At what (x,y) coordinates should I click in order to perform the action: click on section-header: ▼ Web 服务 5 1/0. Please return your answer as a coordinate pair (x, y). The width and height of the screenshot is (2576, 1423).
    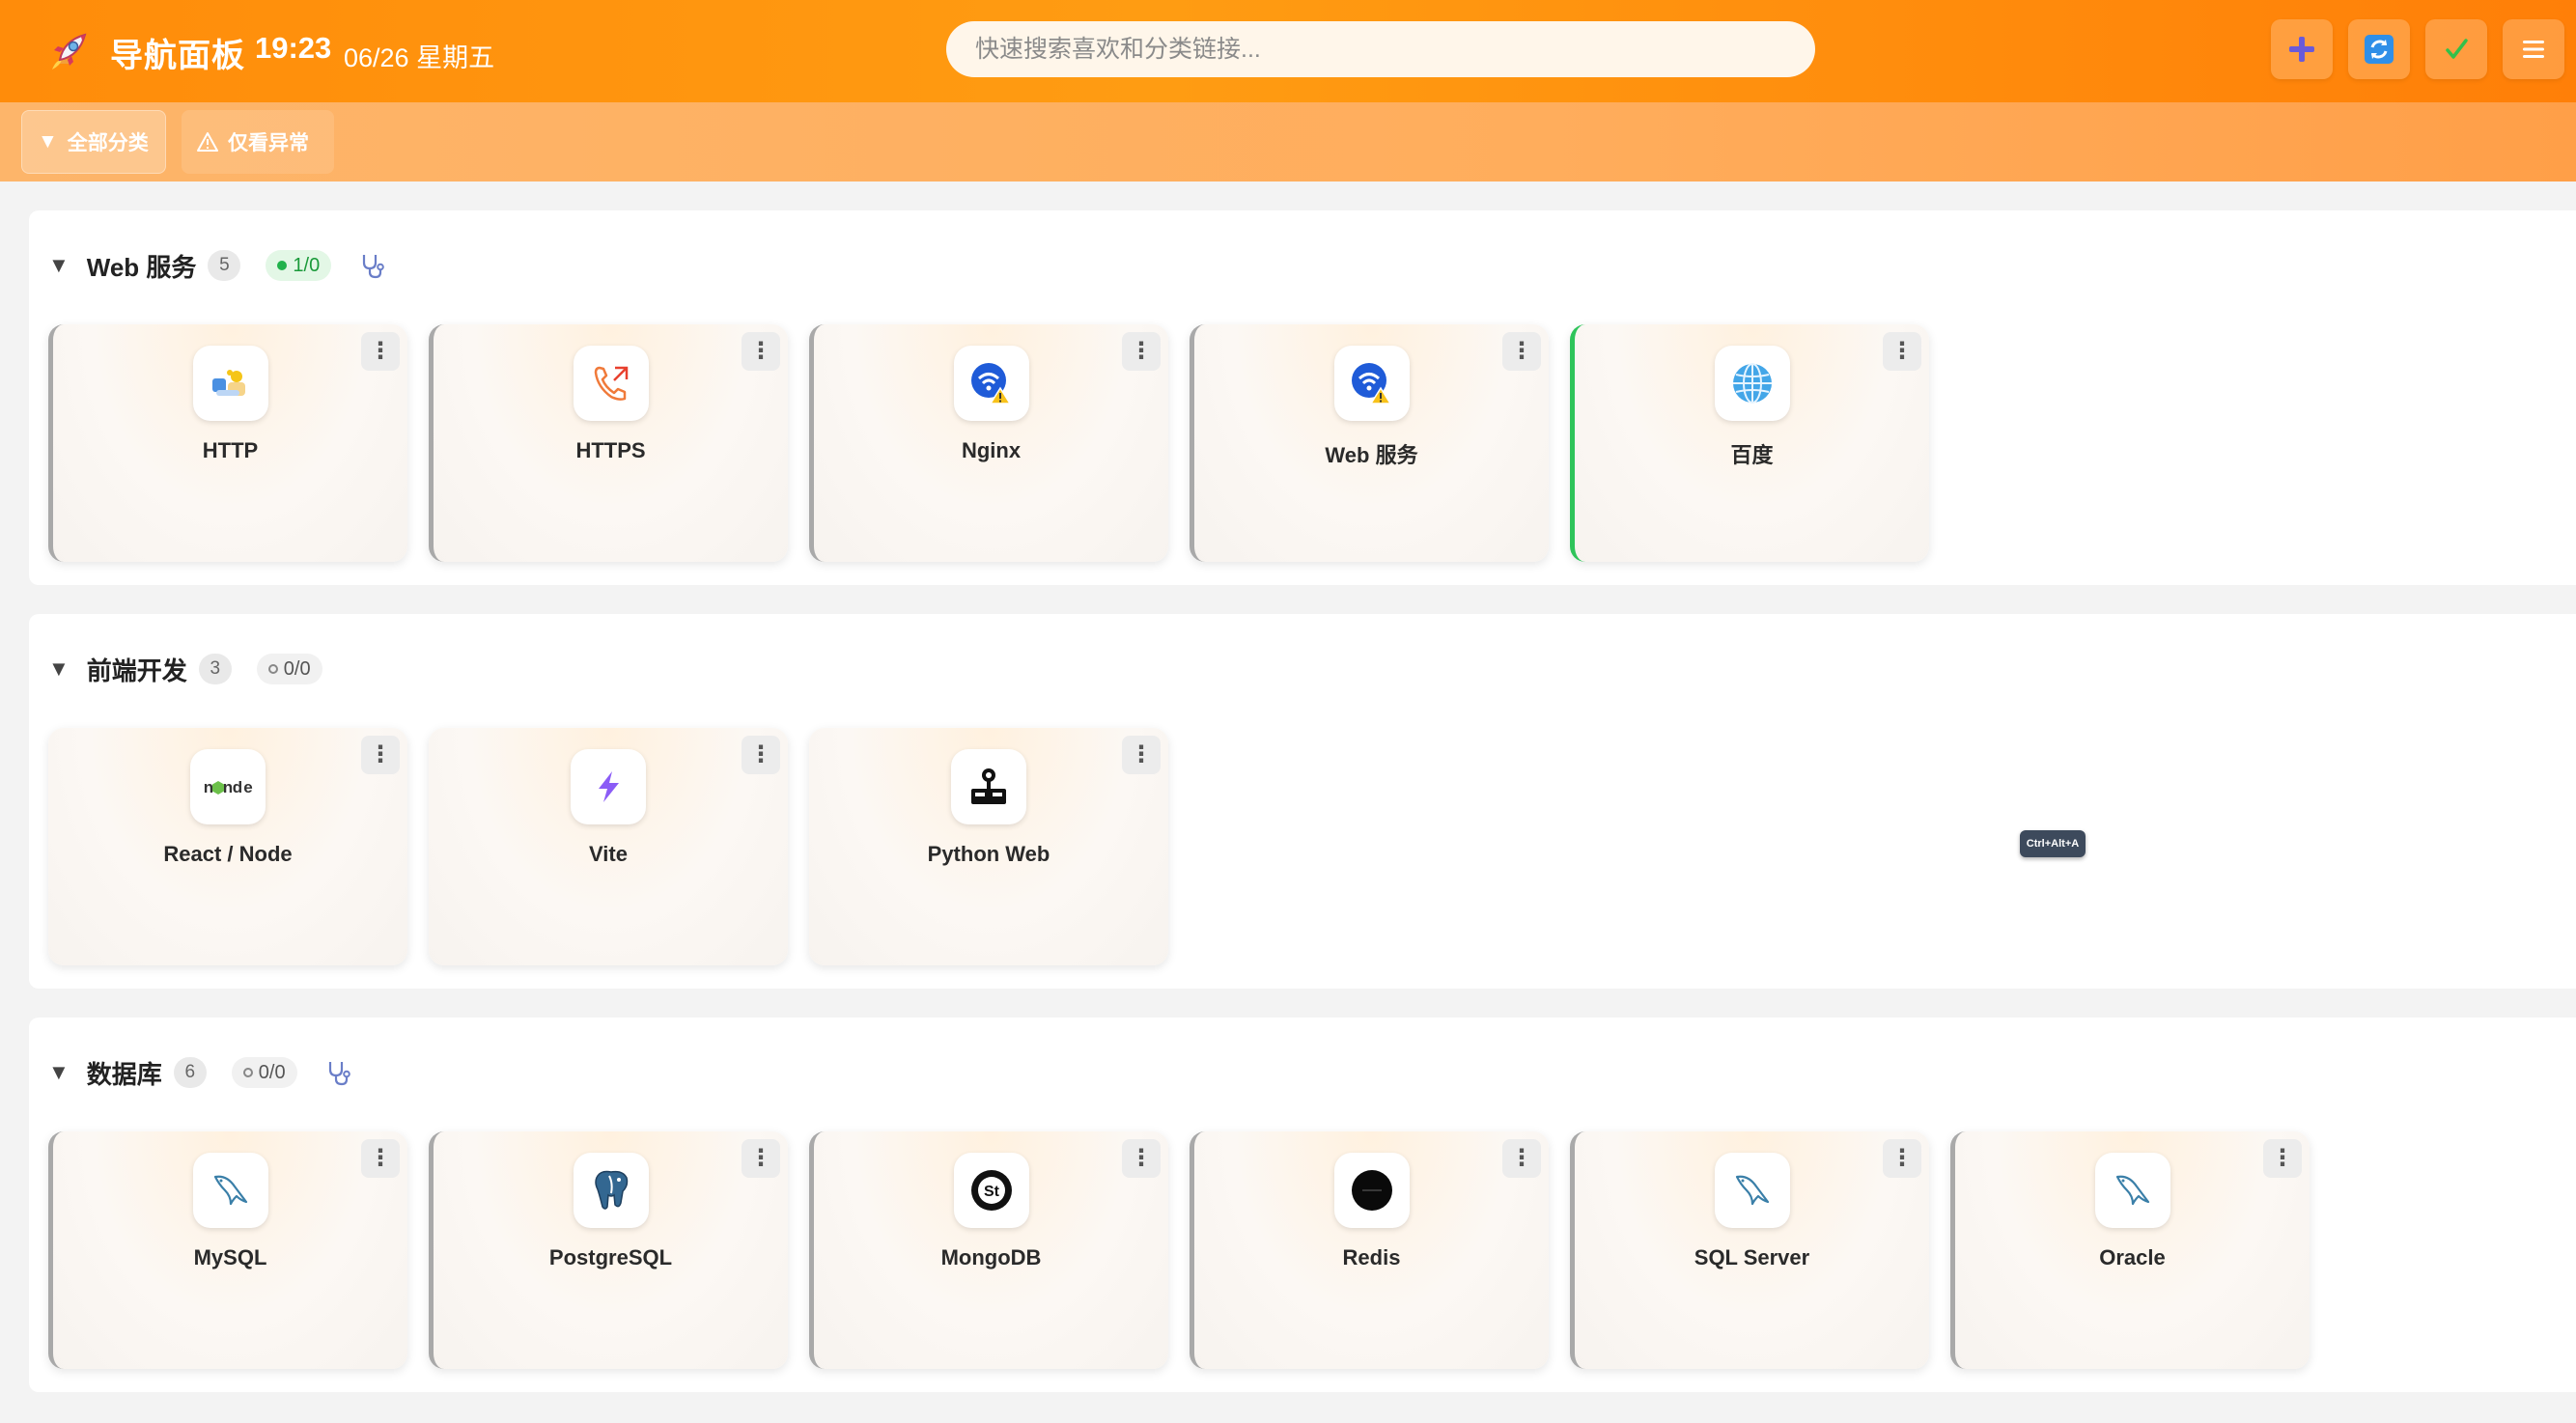
    Looking at the image, I should click on (218, 265).